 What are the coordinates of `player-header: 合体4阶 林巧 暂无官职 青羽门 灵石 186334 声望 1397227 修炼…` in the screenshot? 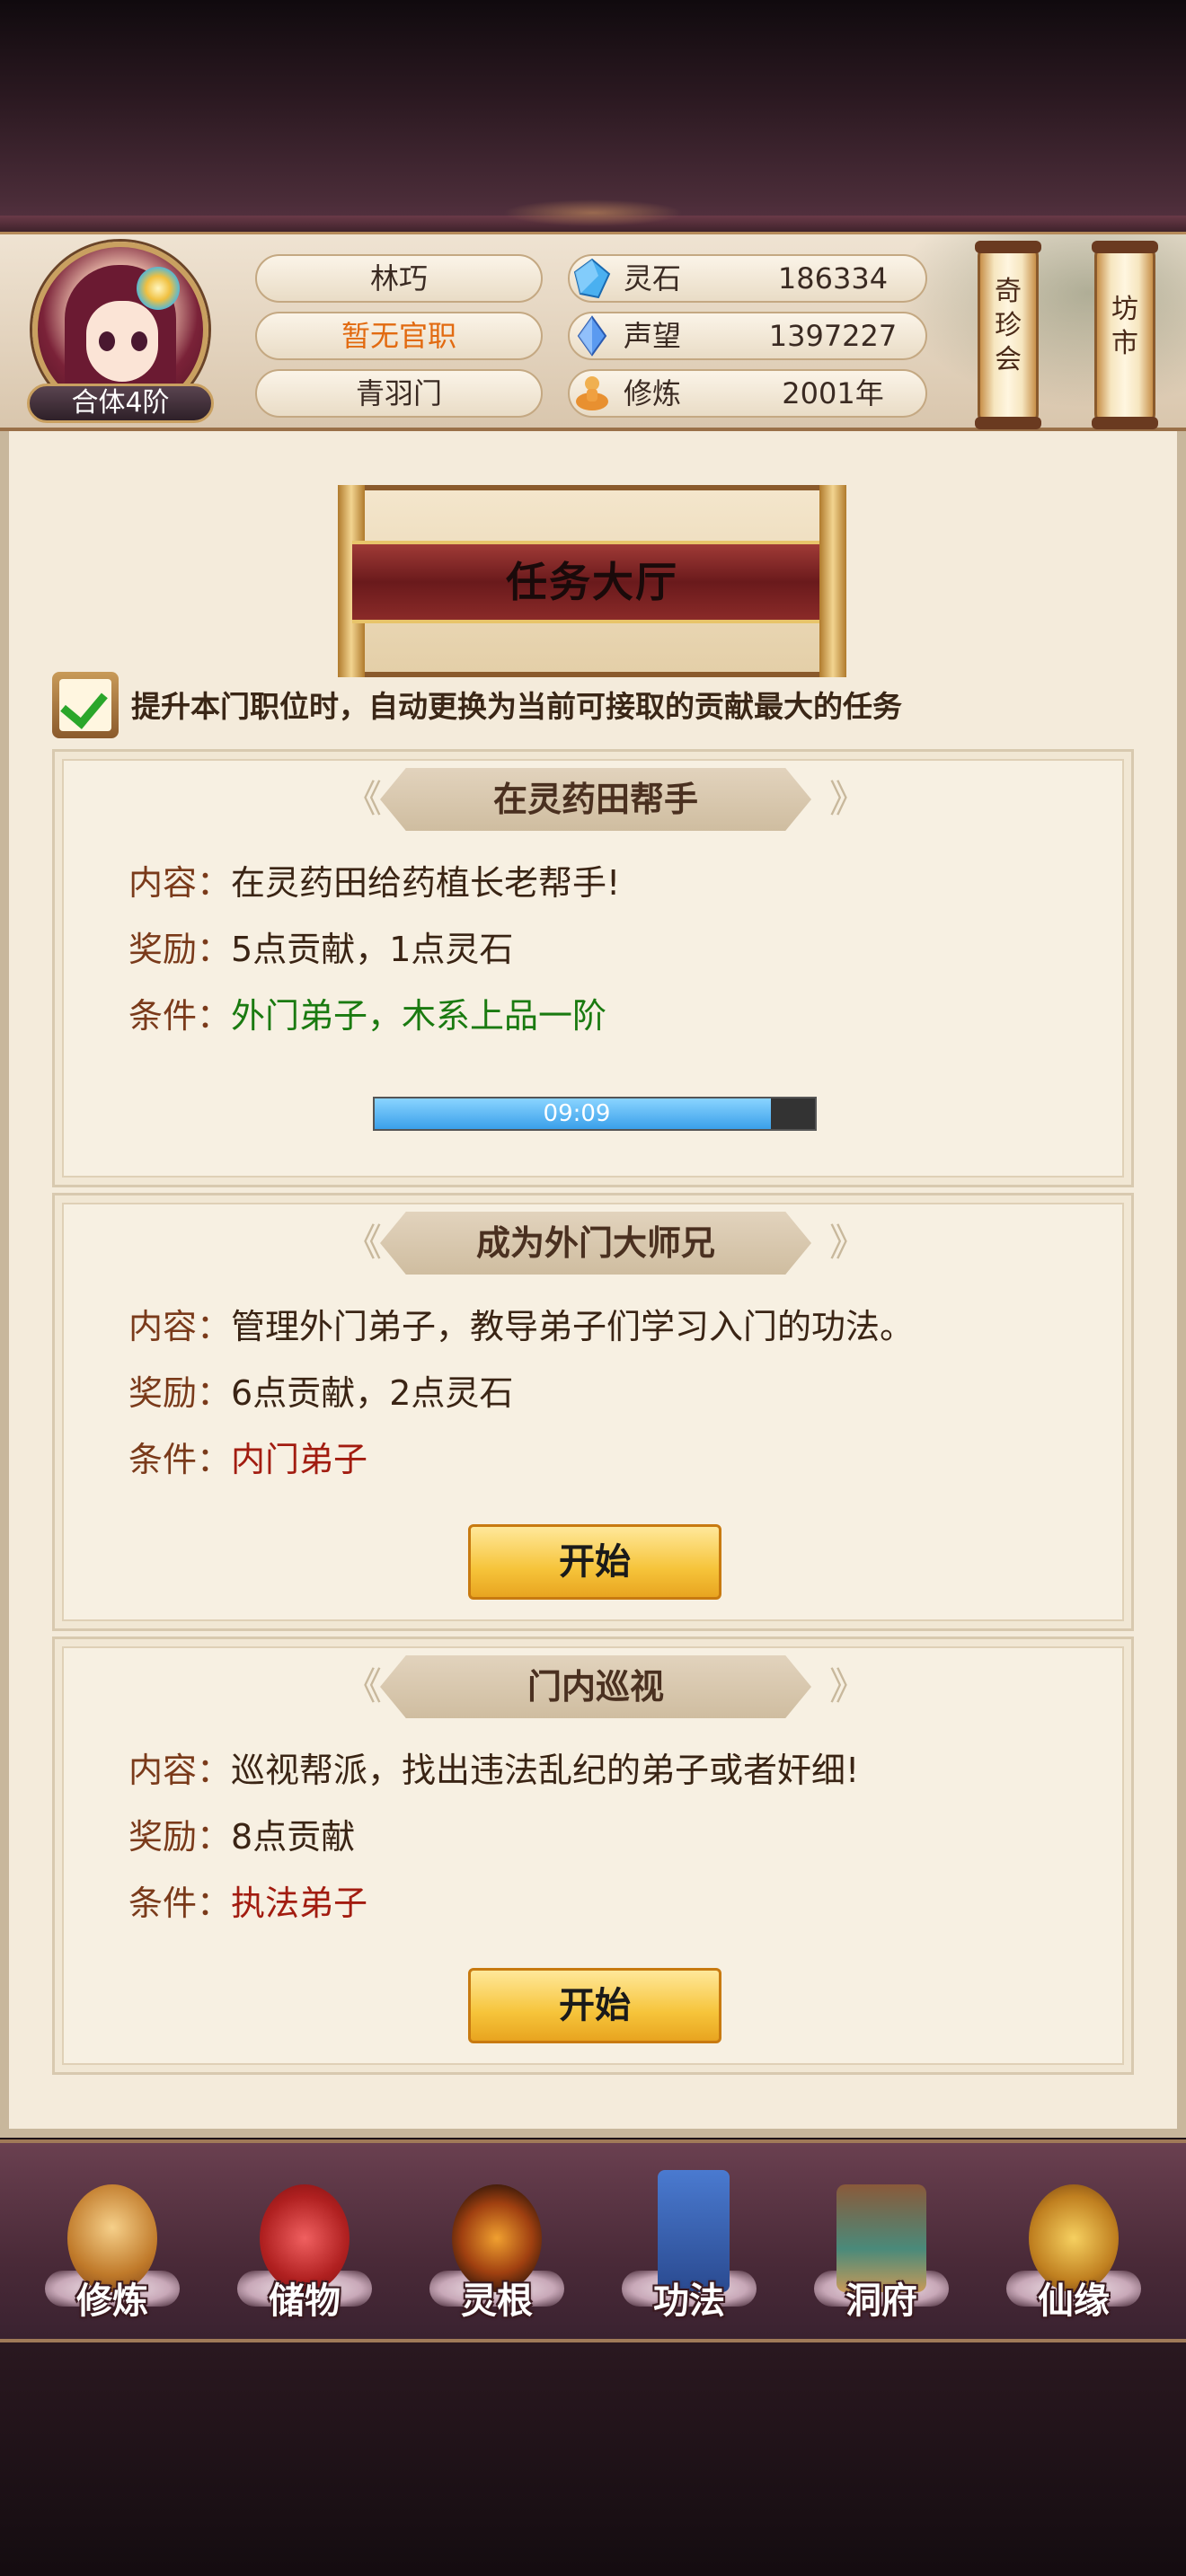 It's located at (593, 331).